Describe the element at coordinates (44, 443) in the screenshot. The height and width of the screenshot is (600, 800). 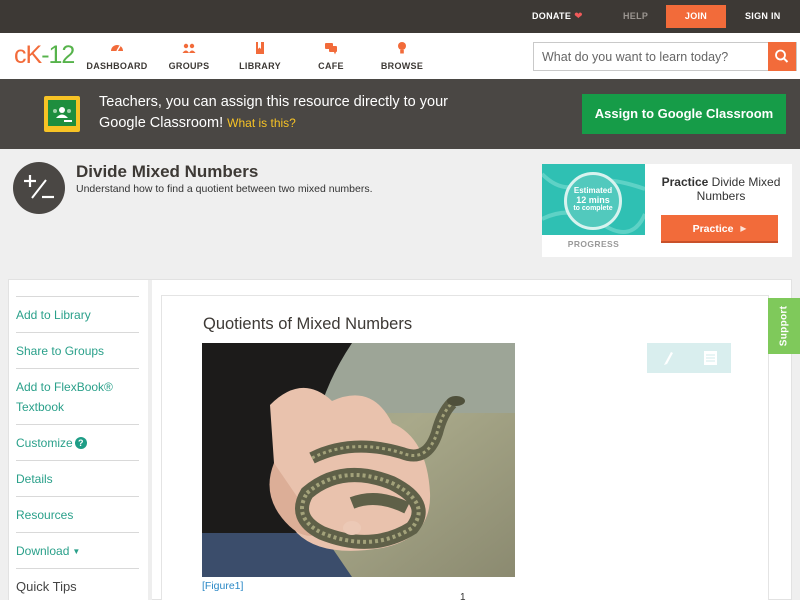
I see `customize-label: Customize` at that location.